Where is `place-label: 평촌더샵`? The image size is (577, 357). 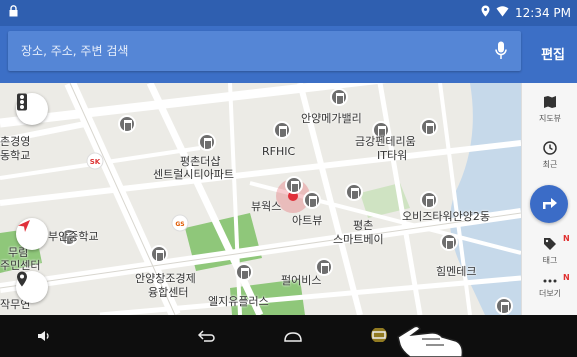 place-label: 평촌더샵 is located at coordinates (200, 162).